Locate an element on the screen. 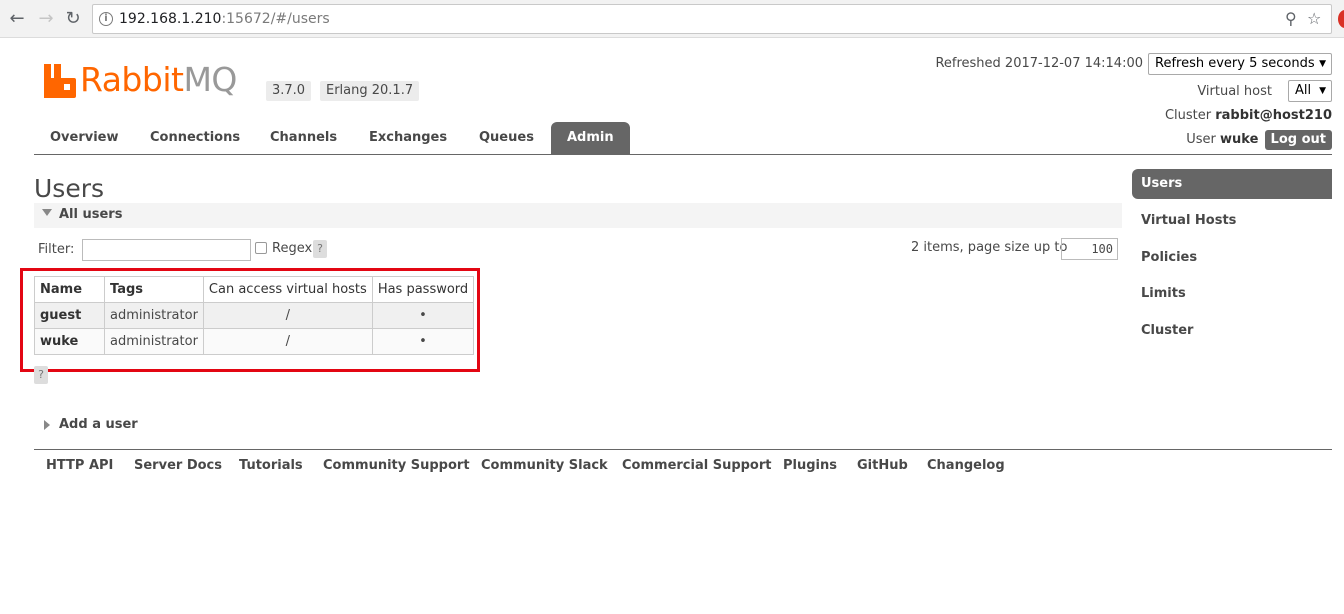 The height and width of the screenshot is (614, 1344). browser-toolbar: ← → ↻ i 192.168.1.210:15672/#/users ⚲ ☆ is located at coordinates (672, 19).